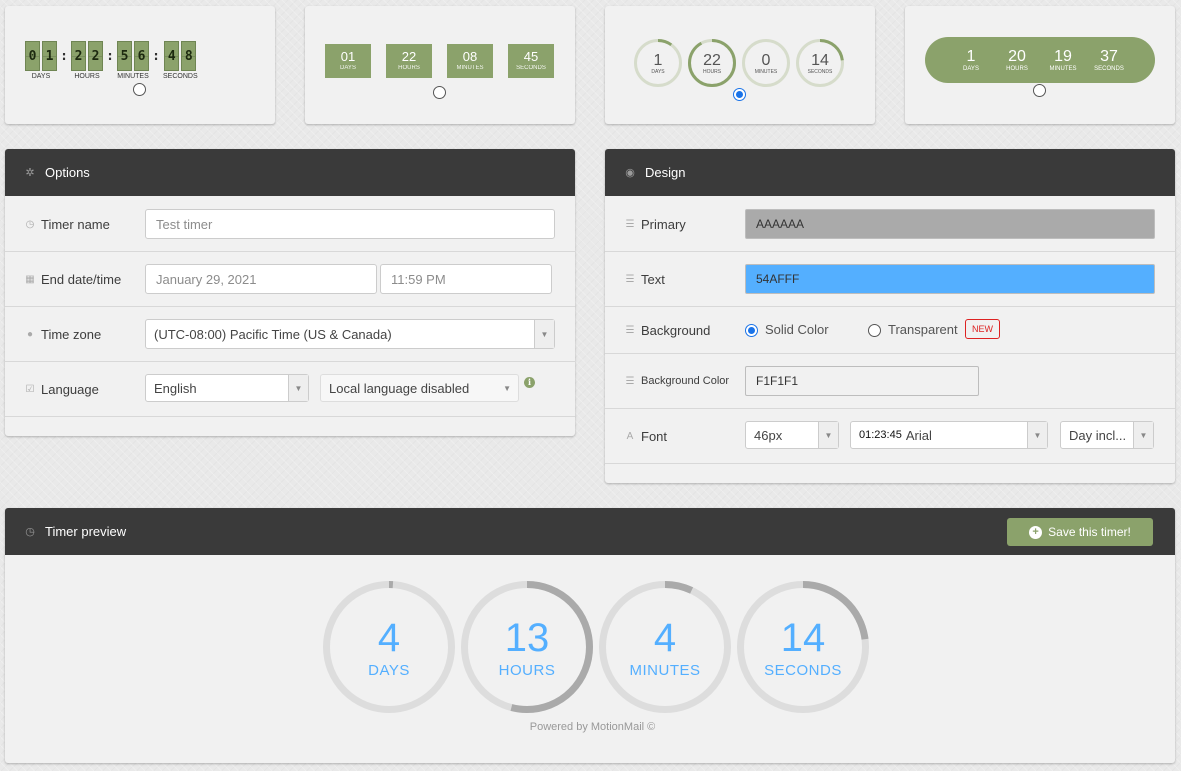  I want to click on powered-by: Powered by MotionMail ©, so click(592, 727).